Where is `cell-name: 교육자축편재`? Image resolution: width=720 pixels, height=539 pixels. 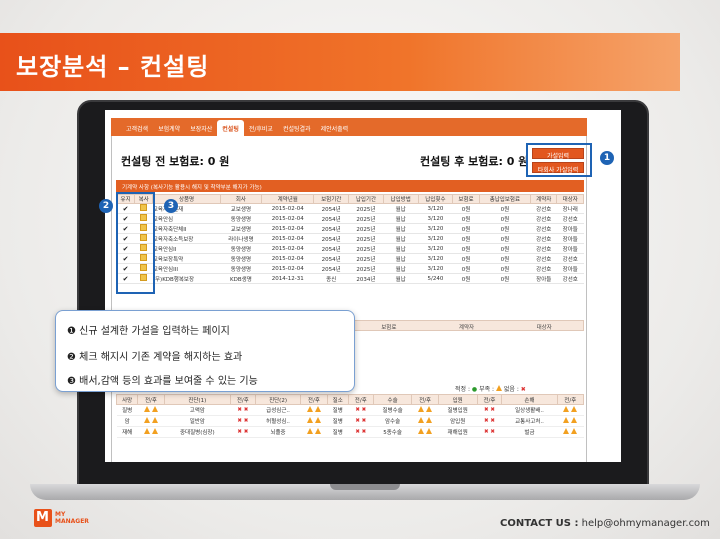
cell-name: 교육자축편재 is located at coordinates (186, 208).